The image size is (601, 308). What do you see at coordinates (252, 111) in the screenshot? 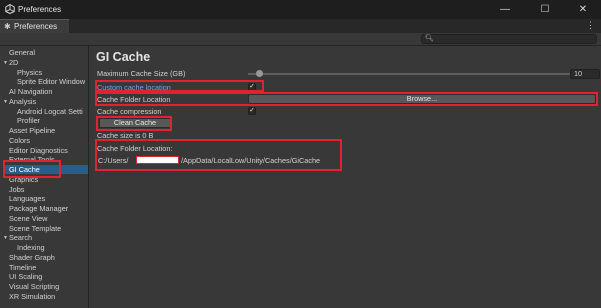
I see `cache-compression-checkbox: ✓` at bounding box center [252, 111].